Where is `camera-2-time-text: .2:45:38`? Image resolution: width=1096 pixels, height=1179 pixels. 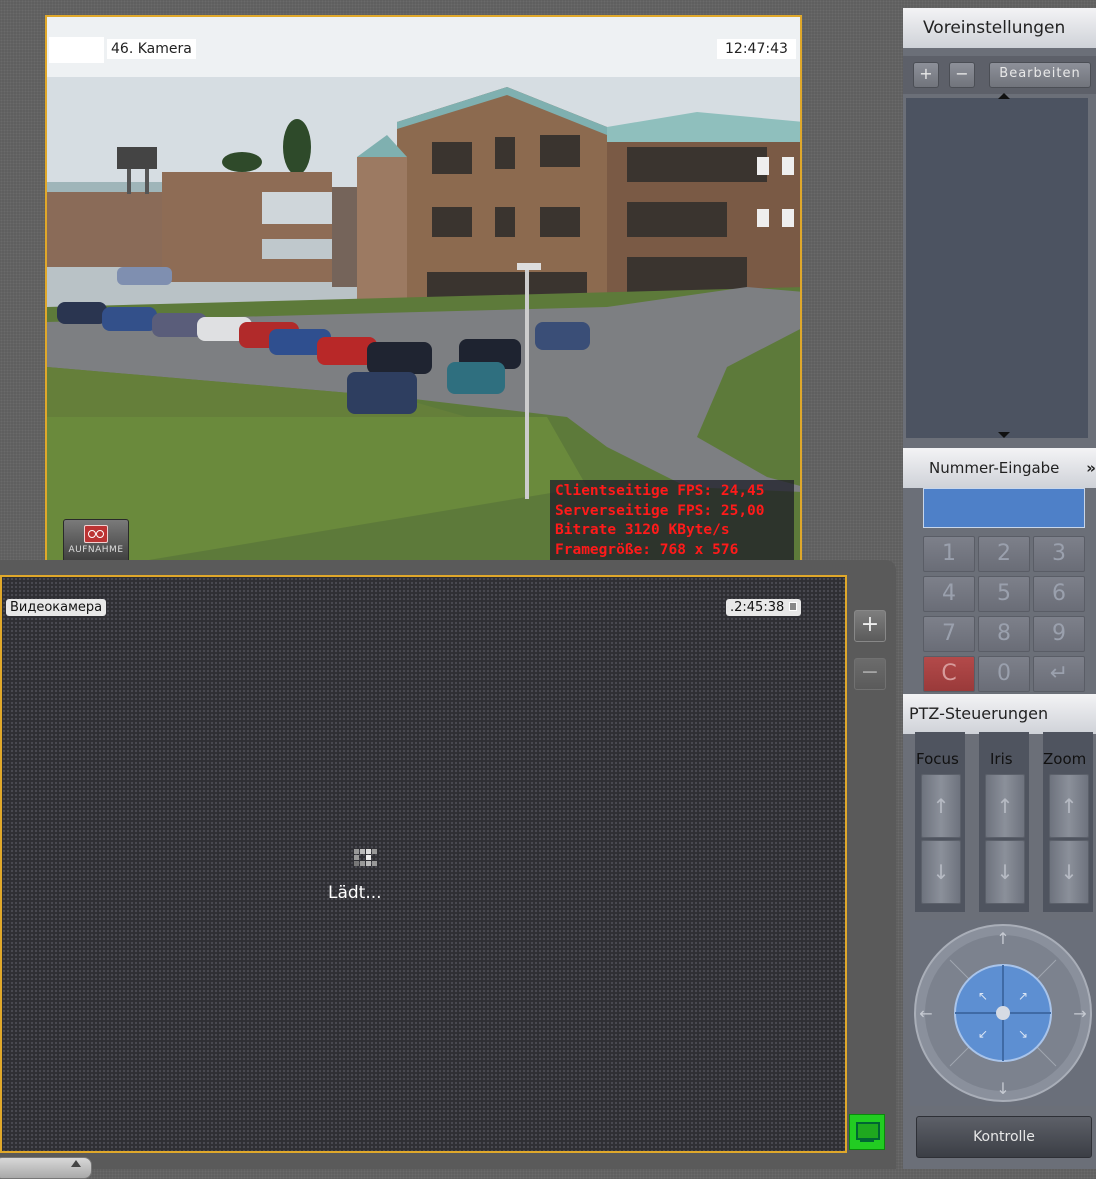
camera-2-time-text: .2:45:38 is located at coordinates (757, 607).